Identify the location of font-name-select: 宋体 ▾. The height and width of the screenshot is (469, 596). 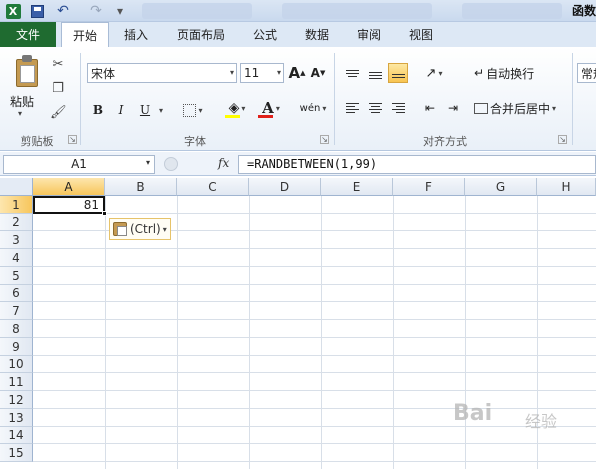
(162, 73).